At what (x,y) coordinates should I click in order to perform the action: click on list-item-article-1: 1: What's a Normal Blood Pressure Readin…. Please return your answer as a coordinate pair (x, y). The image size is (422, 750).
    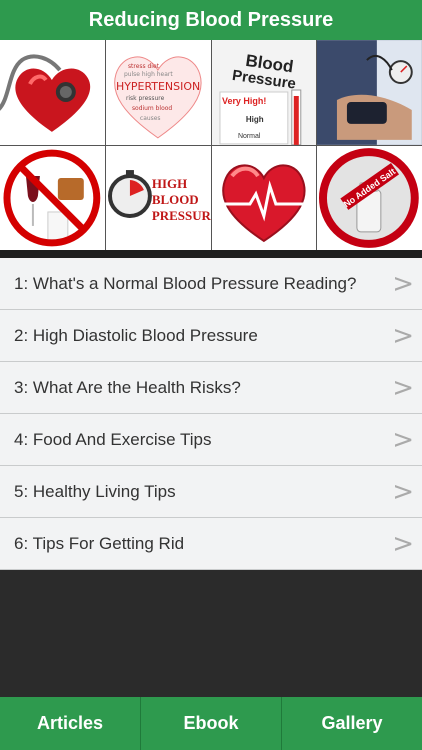
    Looking at the image, I should click on (211, 284).